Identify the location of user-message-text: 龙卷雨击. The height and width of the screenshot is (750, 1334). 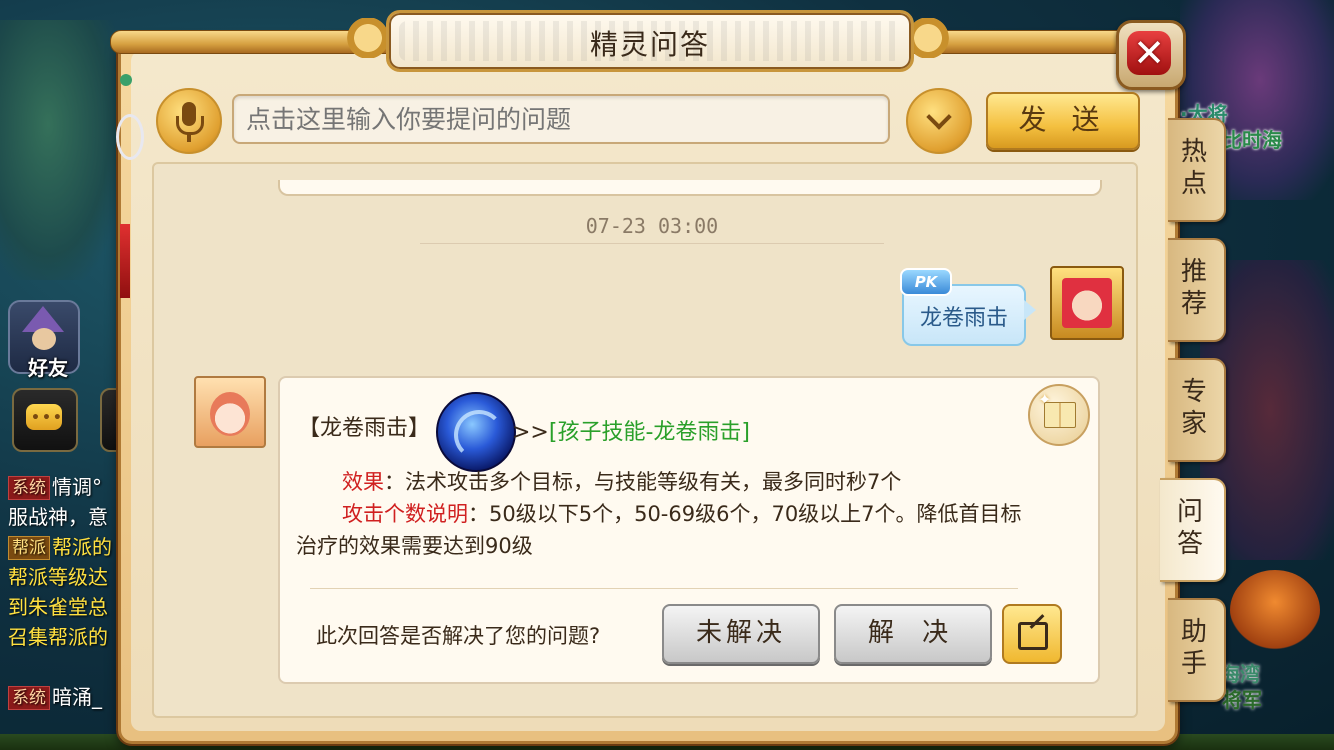
(963, 318).